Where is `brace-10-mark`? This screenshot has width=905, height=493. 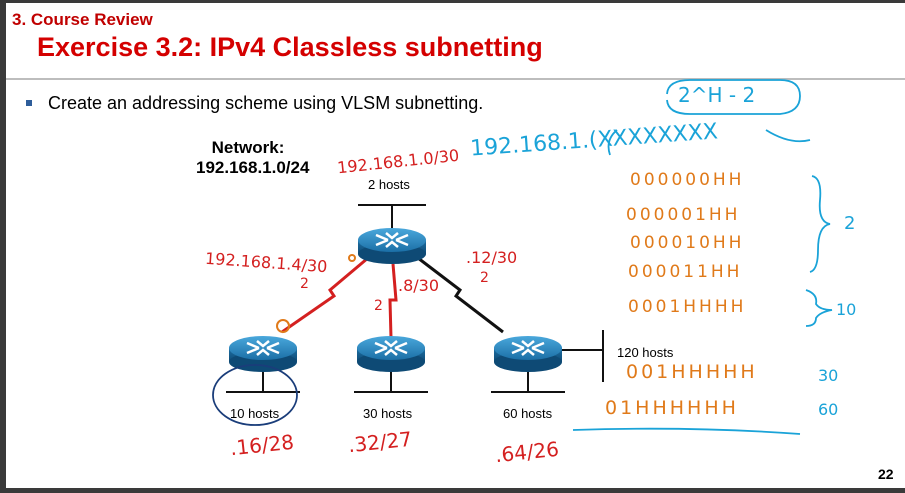 brace-10-mark is located at coordinates (819, 308).